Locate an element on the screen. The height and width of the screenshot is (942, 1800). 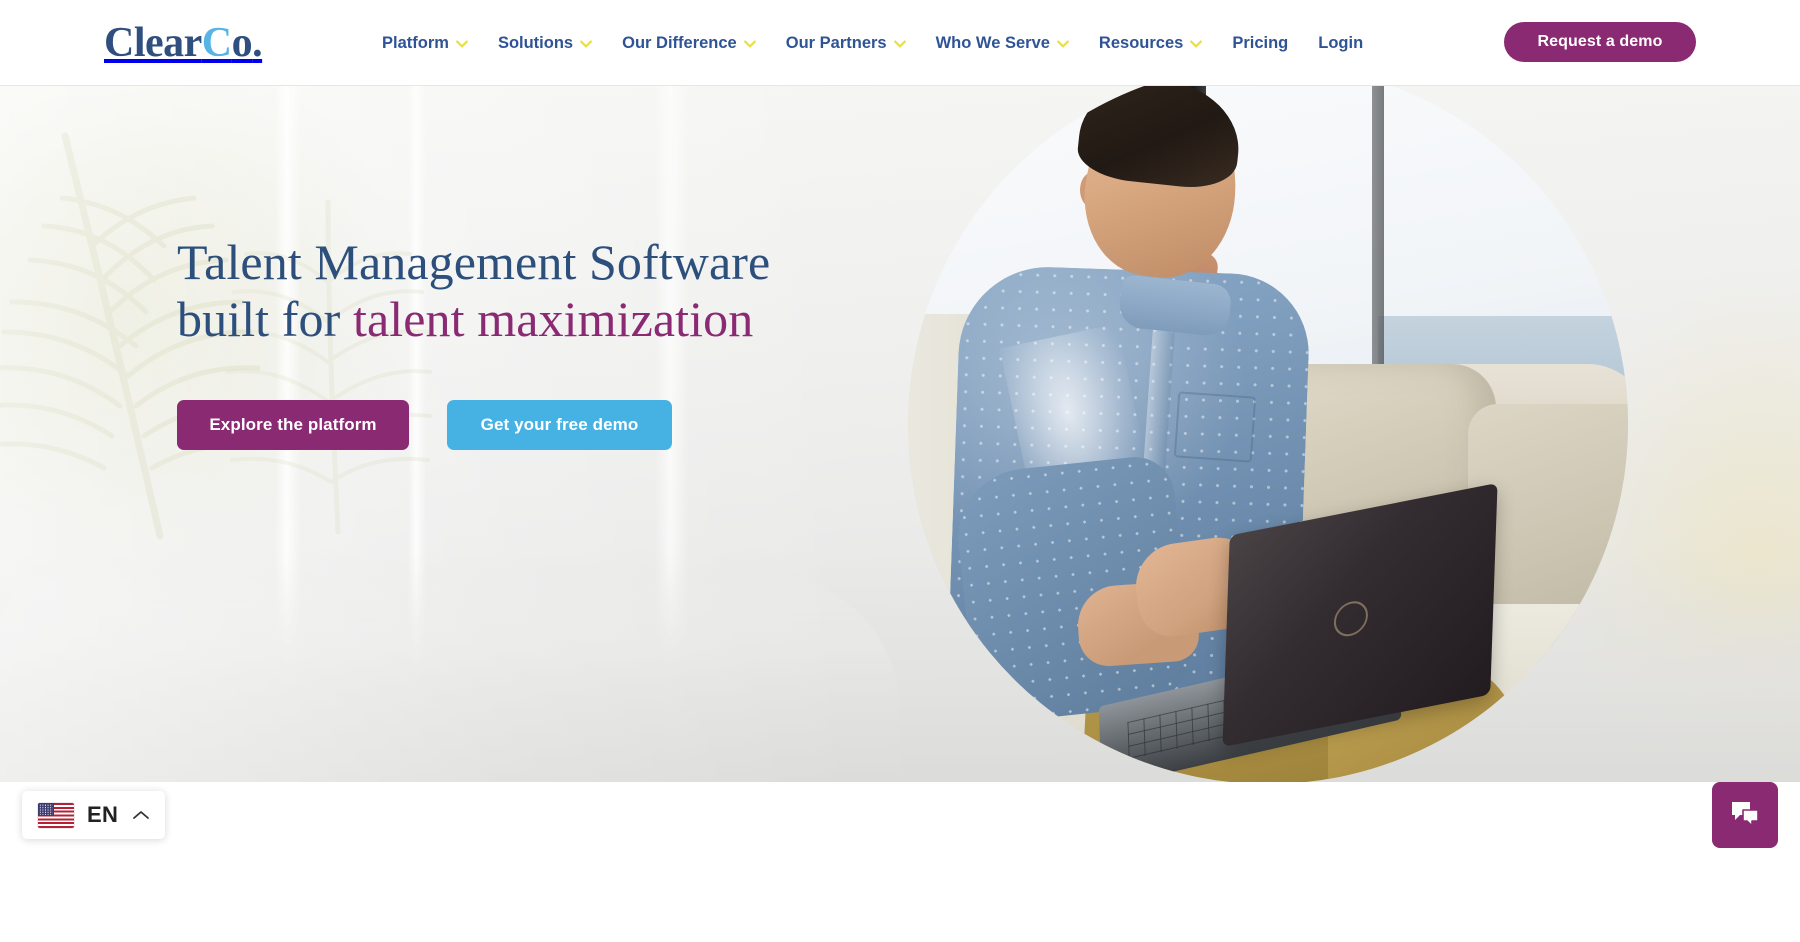
logo-clearco: ClearCo. is located at coordinates (183, 43).